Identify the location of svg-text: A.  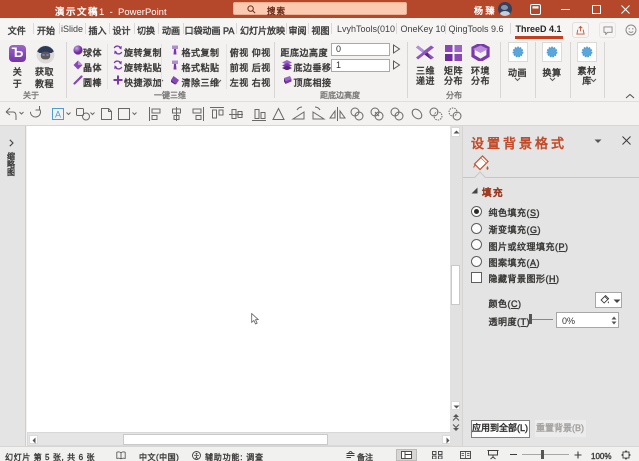
(58, 115).